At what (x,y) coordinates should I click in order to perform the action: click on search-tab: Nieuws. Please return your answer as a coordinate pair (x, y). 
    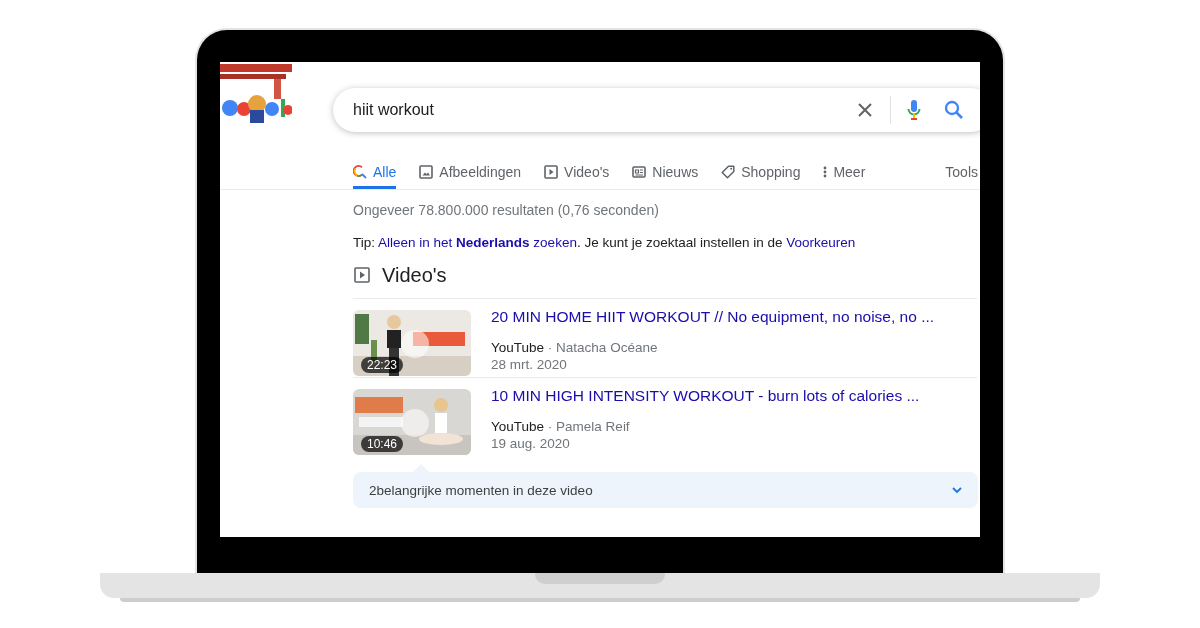
    Looking at the image, I should click on (665, 173).